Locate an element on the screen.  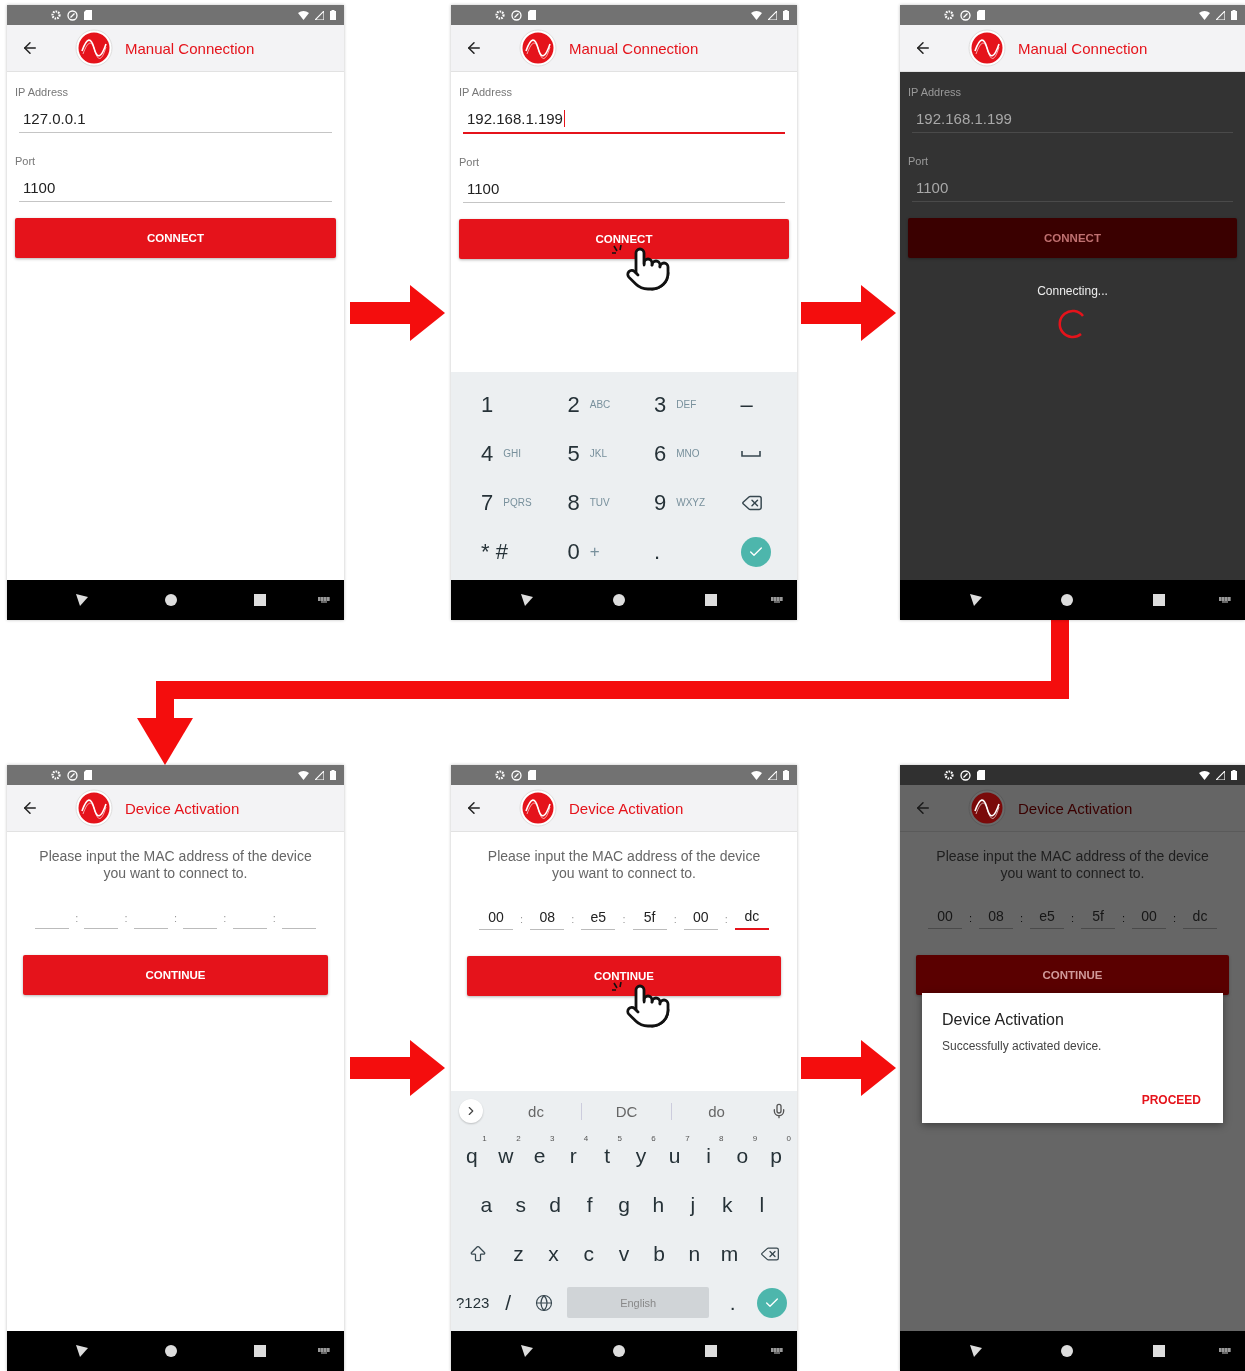
keypad-key: 1 is located at coordinates (494, 404).